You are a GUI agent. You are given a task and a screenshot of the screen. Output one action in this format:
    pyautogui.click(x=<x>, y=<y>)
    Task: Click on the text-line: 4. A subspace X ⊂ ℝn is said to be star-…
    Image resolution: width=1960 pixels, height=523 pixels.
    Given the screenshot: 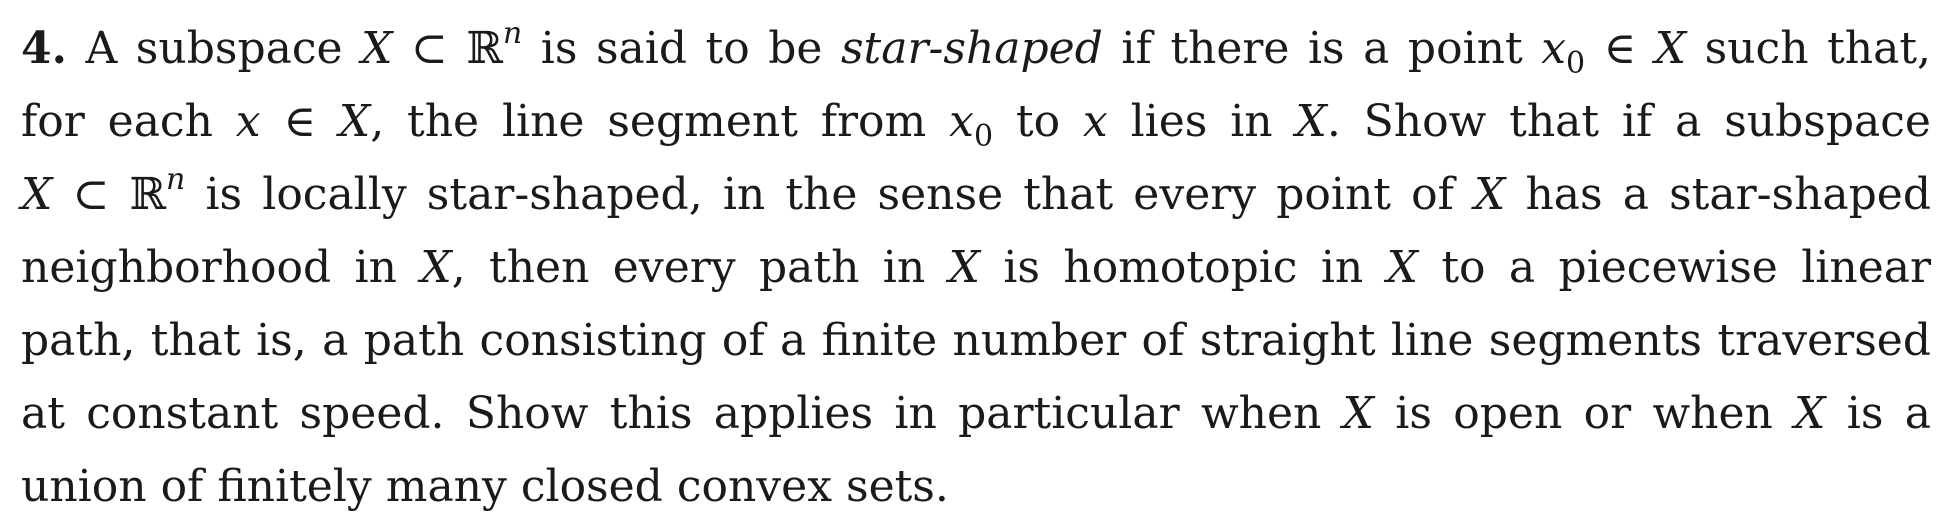 What is the action you would take?
    pyautogui.click(x=976, y=48)
    